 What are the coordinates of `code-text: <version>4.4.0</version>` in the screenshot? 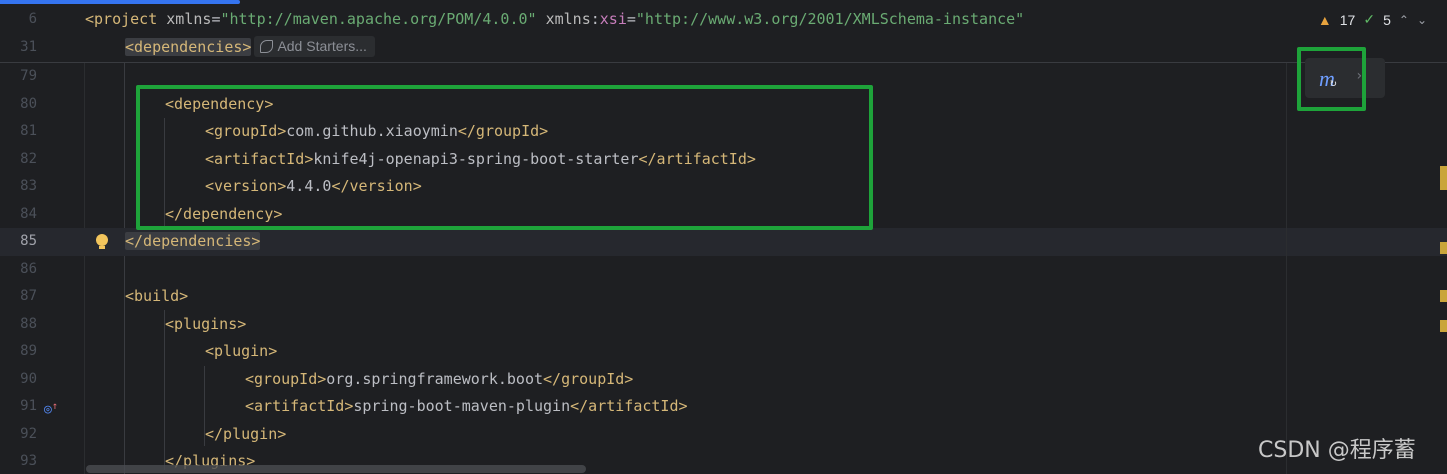 It's located at (313, 187).